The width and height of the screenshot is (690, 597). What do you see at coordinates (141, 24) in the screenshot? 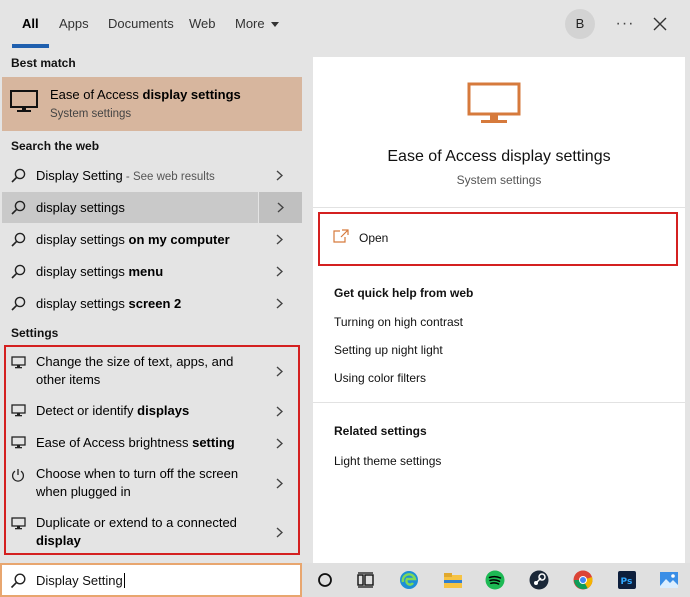
I see `tab-documents: Documents` at bounding box center [141, 24].